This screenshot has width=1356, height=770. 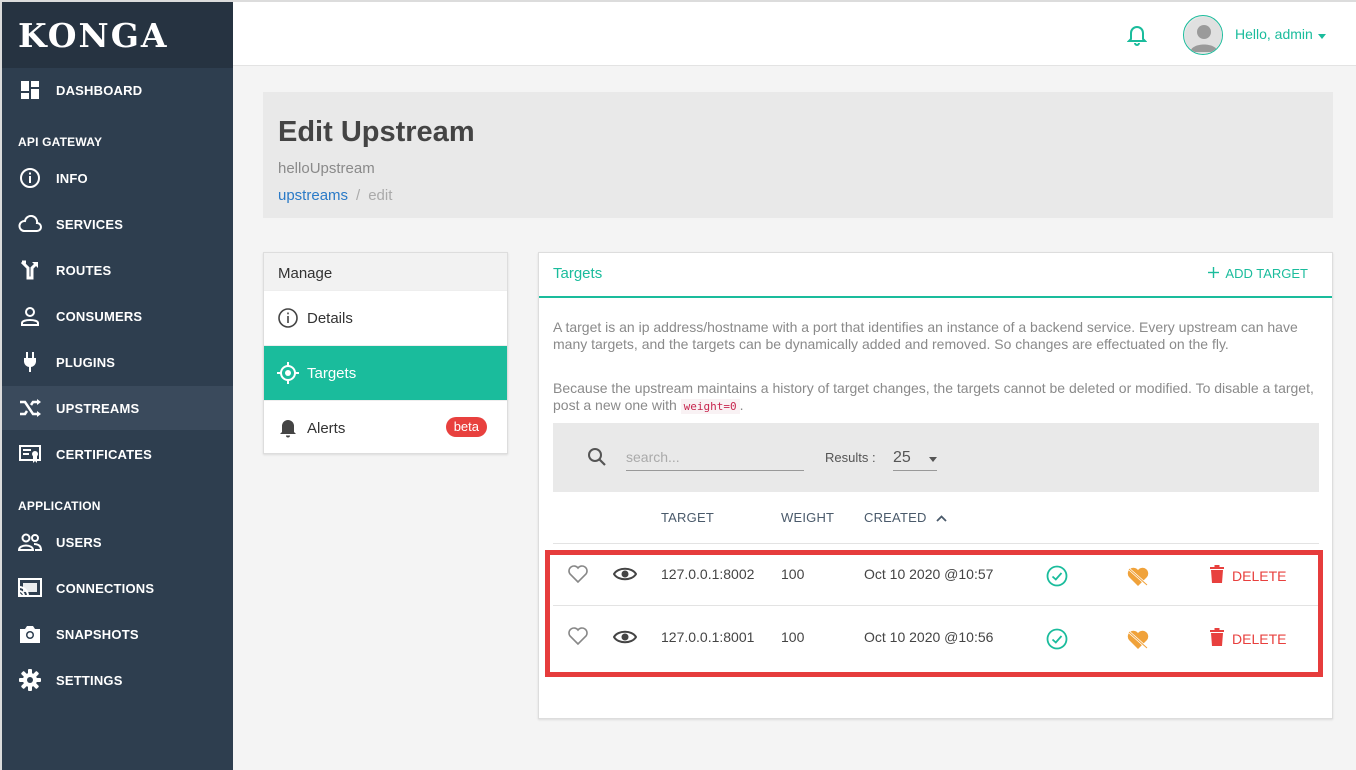 I want to click on sidebar-item-label: SERVICES, so click(x=90, y=224).